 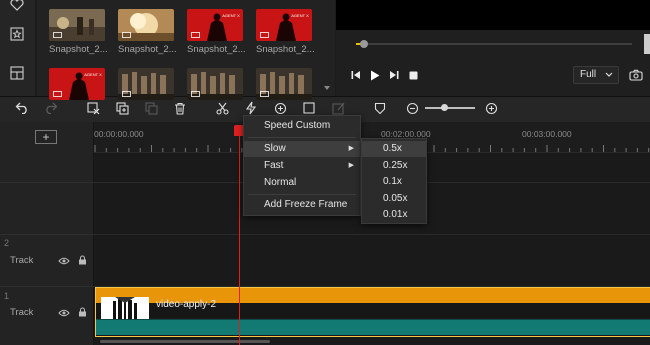 What do you see at coordinates (372, 312) in the screenshot?
I see `clip-selection-border` at bounding box center [372, 312].